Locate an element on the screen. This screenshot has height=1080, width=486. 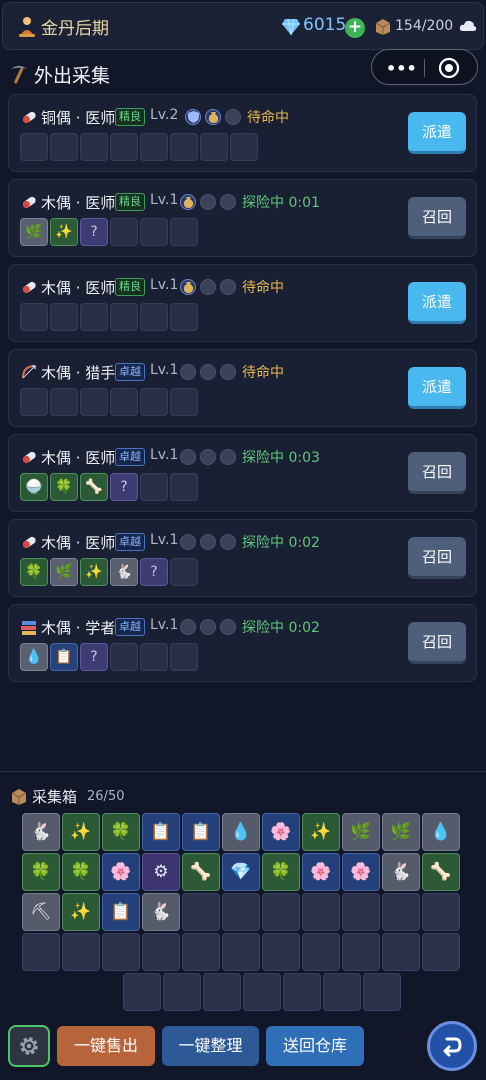
item-glyph: 📋 is located at coordinates (64, 657).